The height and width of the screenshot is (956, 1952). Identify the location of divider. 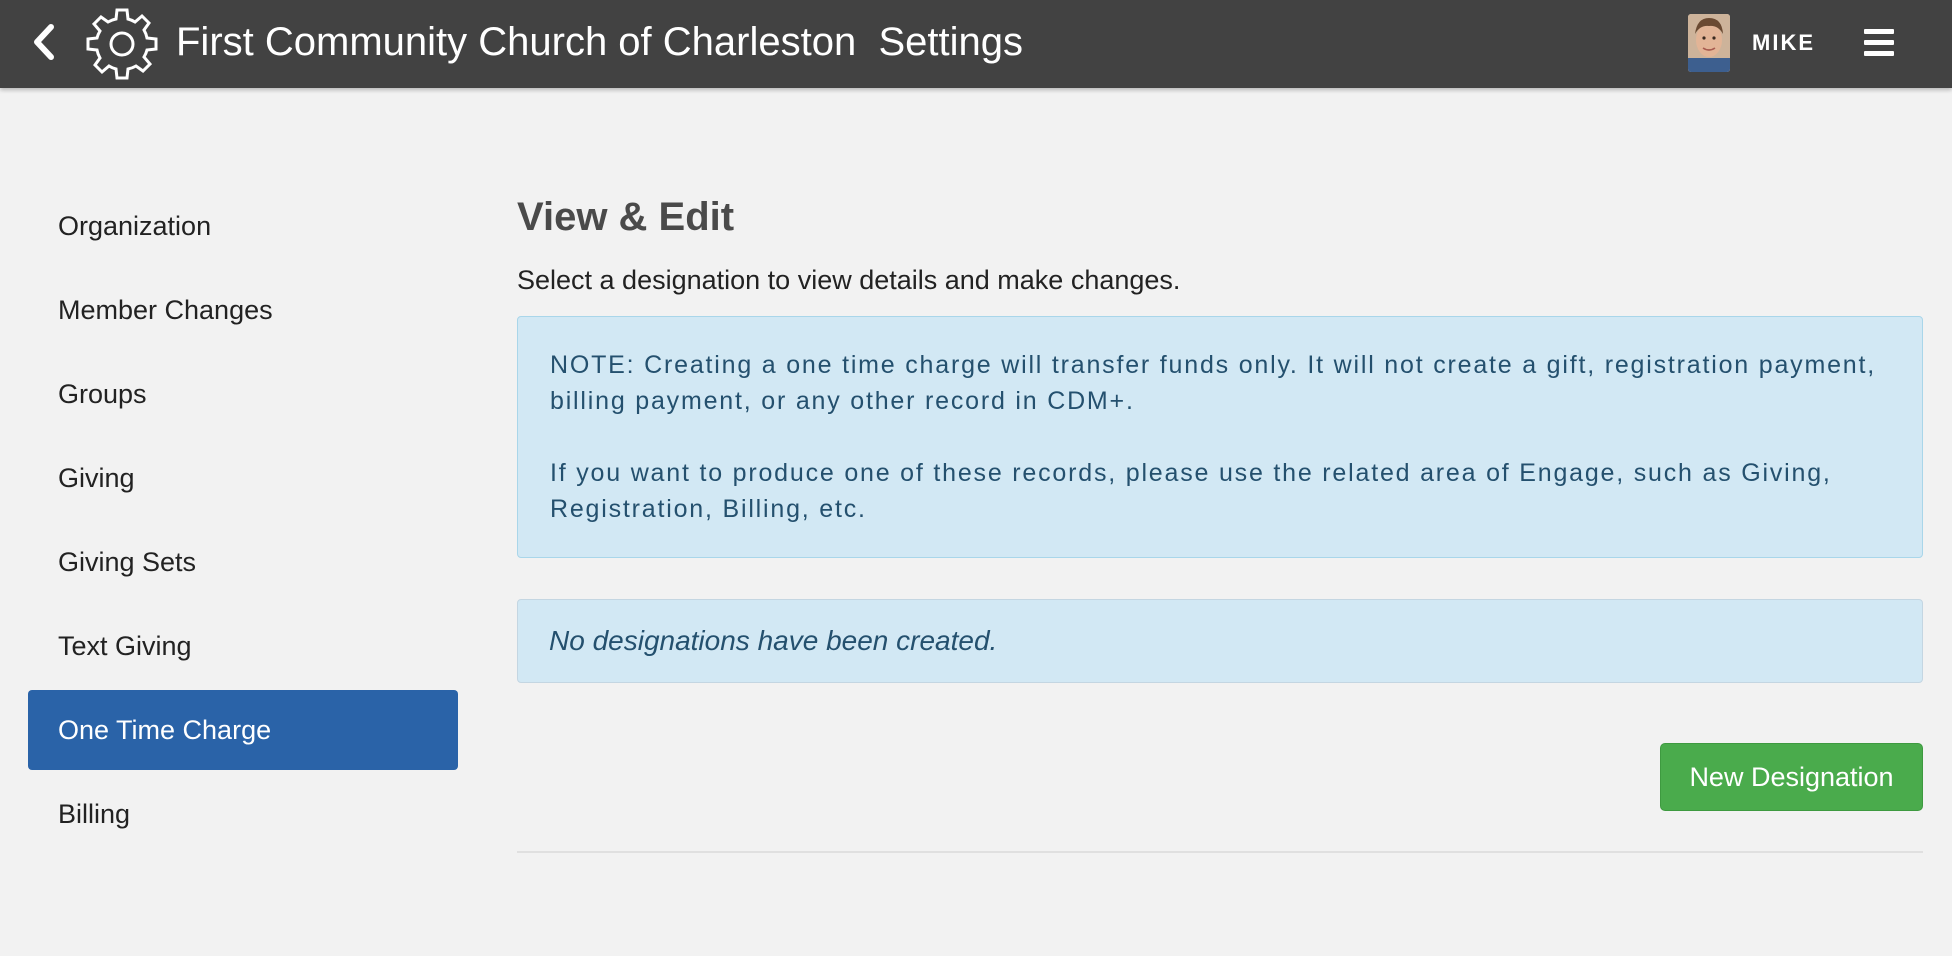
(1220, 852).